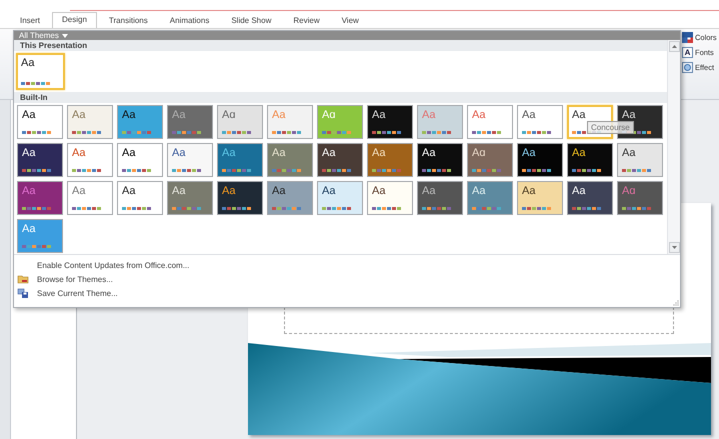  Describe the element at coordinates (687, 67) in the screenshot. I see `effects-icon` at that location.